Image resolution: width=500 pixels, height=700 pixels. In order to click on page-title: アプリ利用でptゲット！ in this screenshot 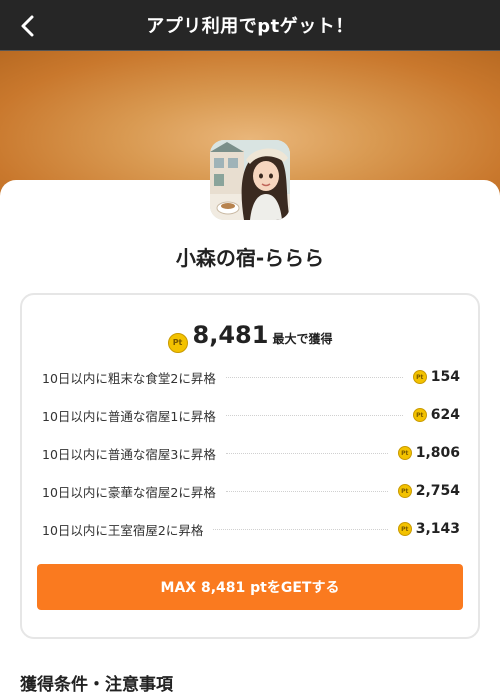, I will do `click(250, 26)`.